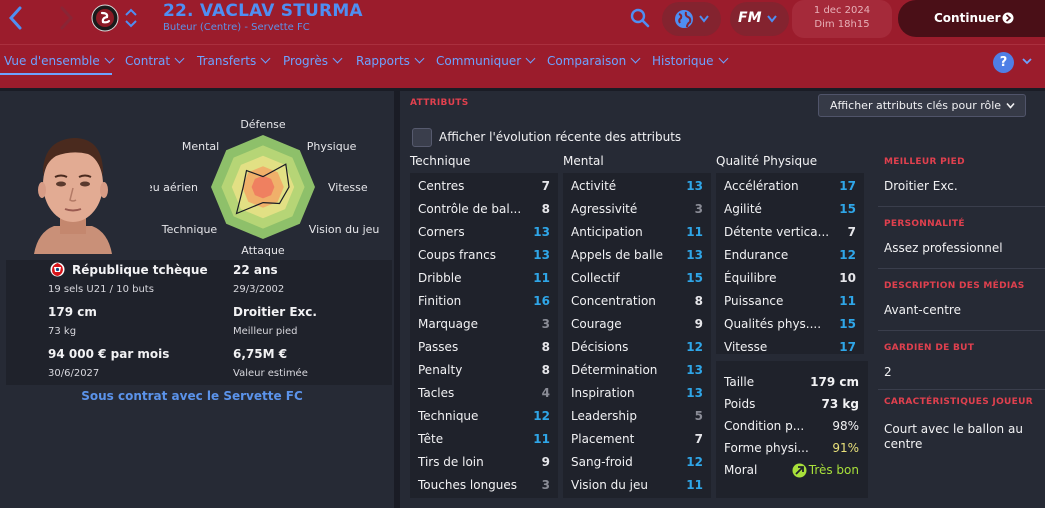 The height and width of the screenshot is (508, 1045). What do you see at coordinates (637, 324) in the screenshot?
I see `attribute-row: Courage 9` at bounding box center [637, 324].